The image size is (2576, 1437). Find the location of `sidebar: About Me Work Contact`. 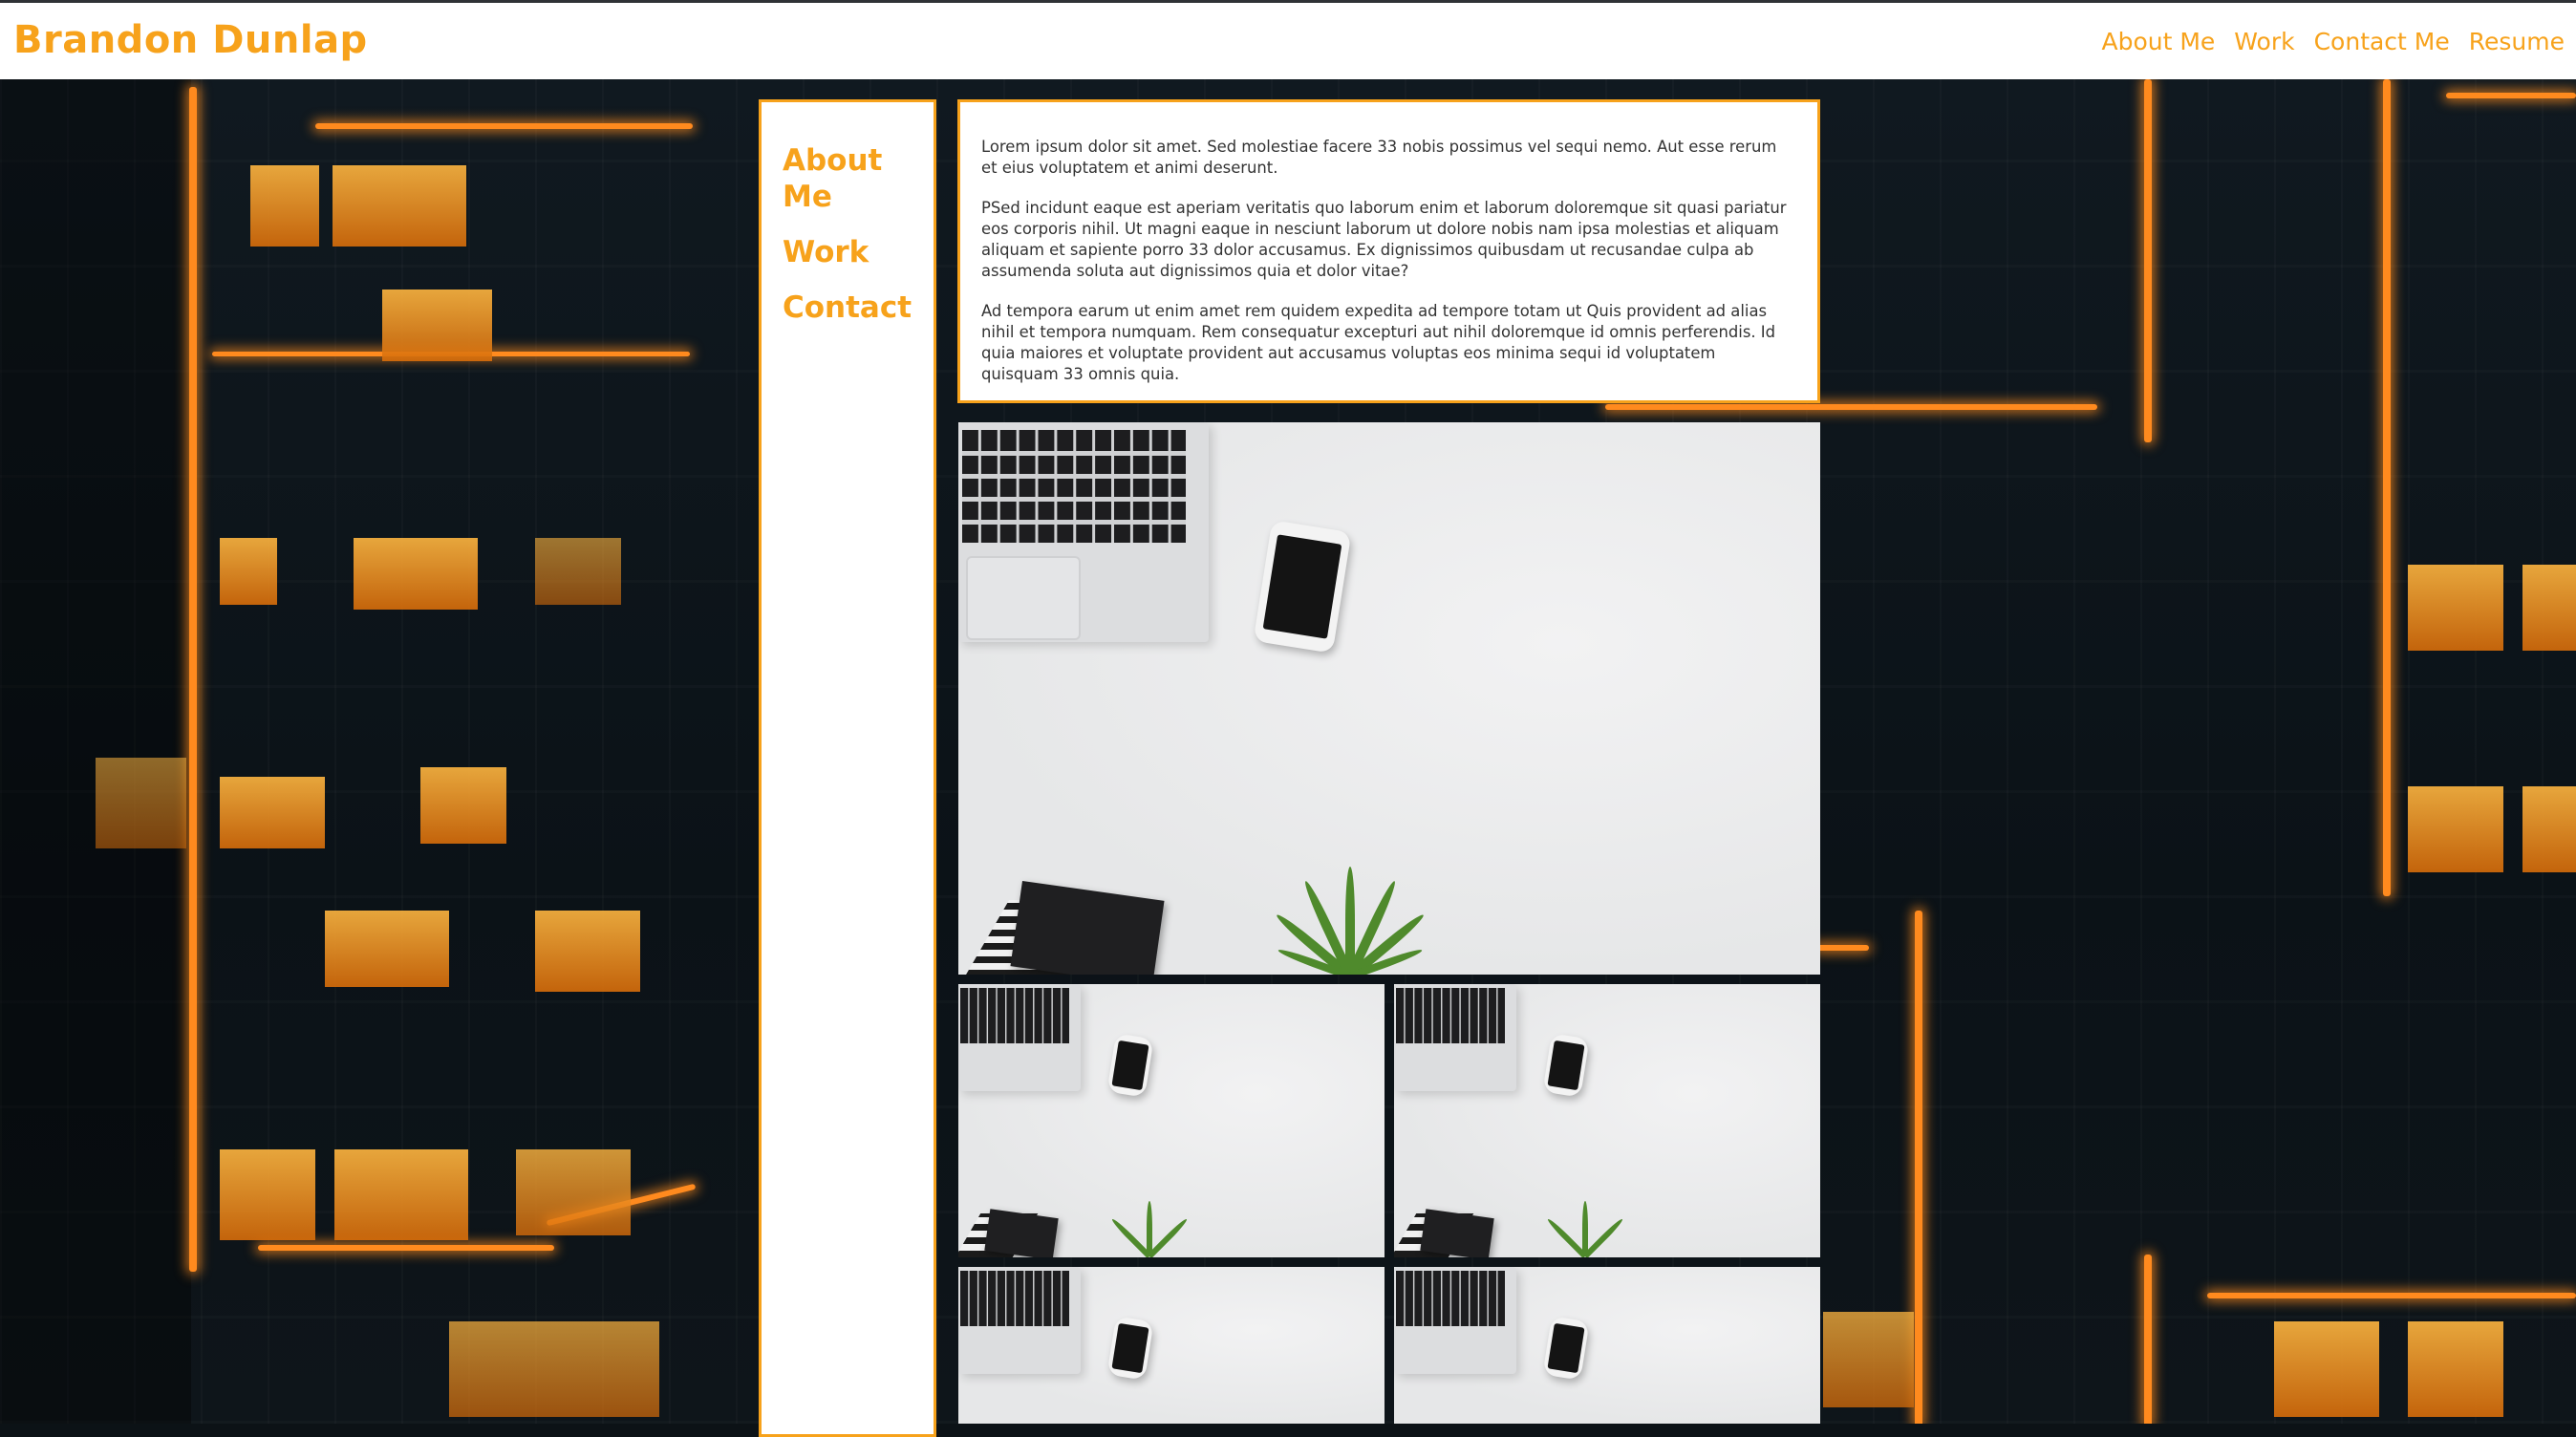

sidebar: About Me Work Contact is located at coordinates (847, 768).